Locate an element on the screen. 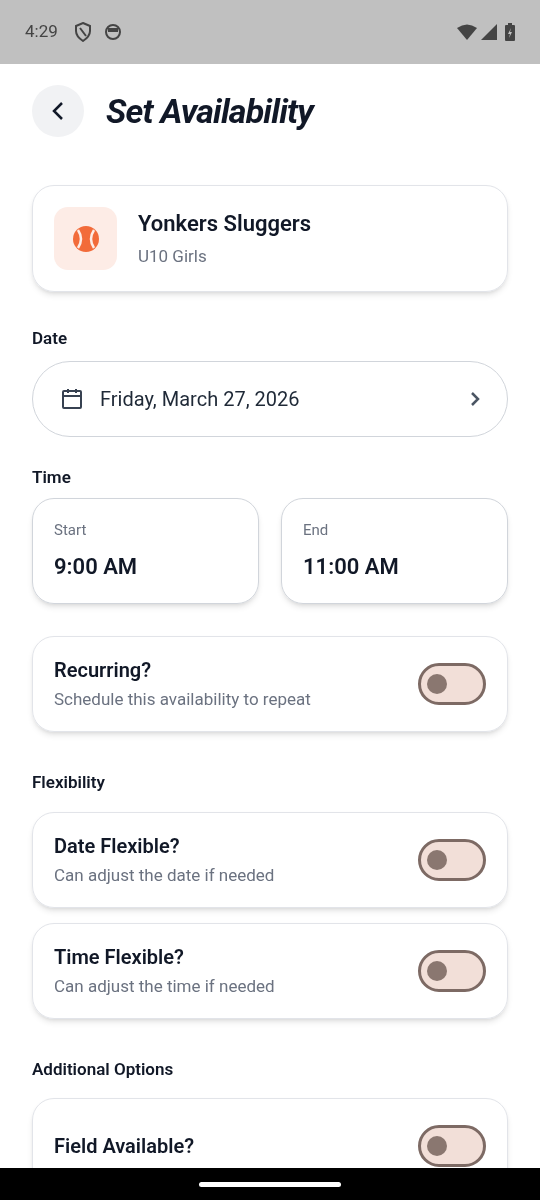  section-label: Additional Options is located at coordinates (103, 1069).